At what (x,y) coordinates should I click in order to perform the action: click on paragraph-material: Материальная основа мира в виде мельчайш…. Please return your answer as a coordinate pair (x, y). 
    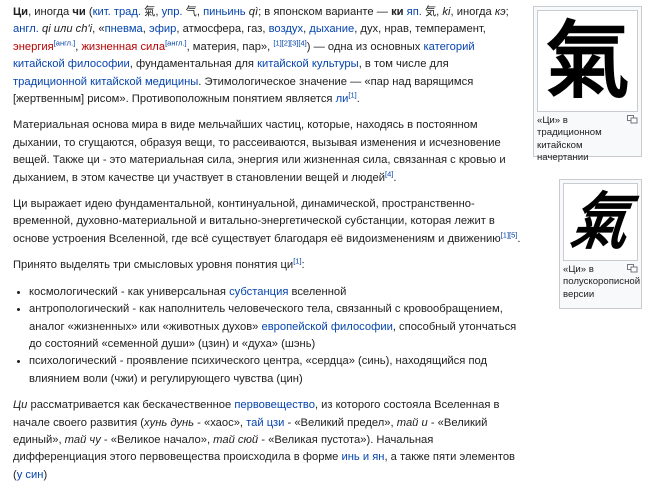
    Looking at the image, I should click on (259, 151).